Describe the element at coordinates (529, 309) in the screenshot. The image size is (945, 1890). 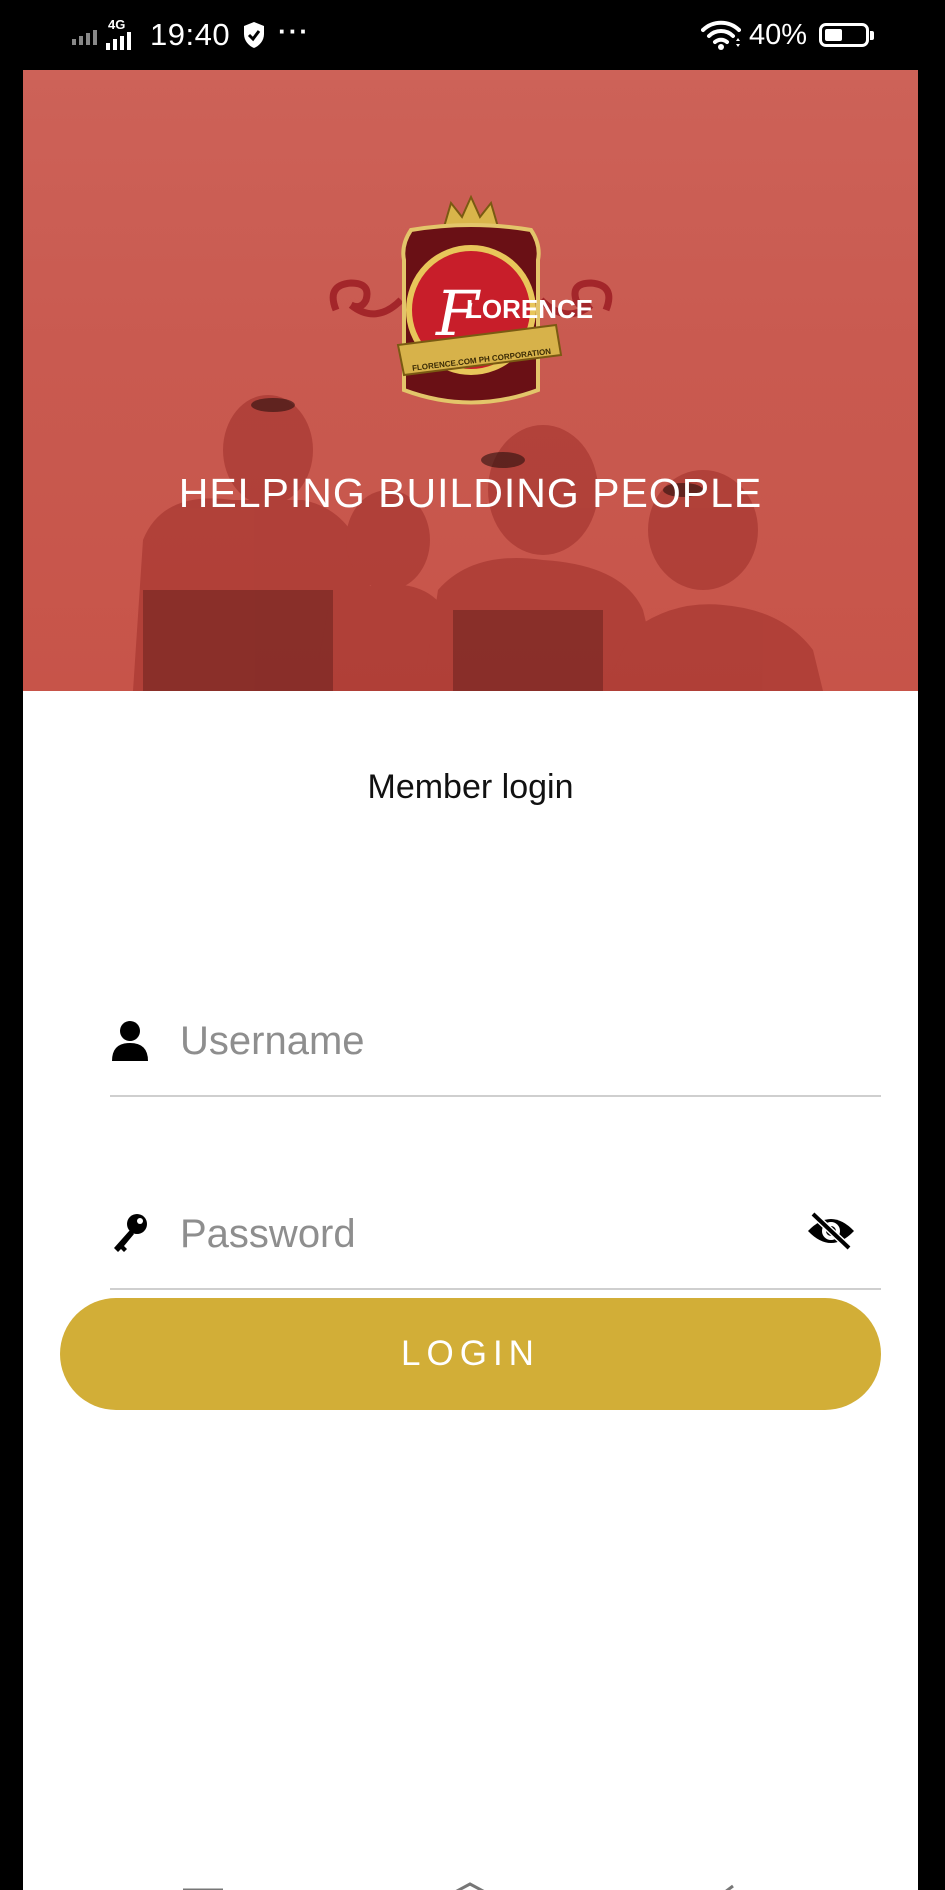
I see `logo-wordmark: LORENCE` at that location.